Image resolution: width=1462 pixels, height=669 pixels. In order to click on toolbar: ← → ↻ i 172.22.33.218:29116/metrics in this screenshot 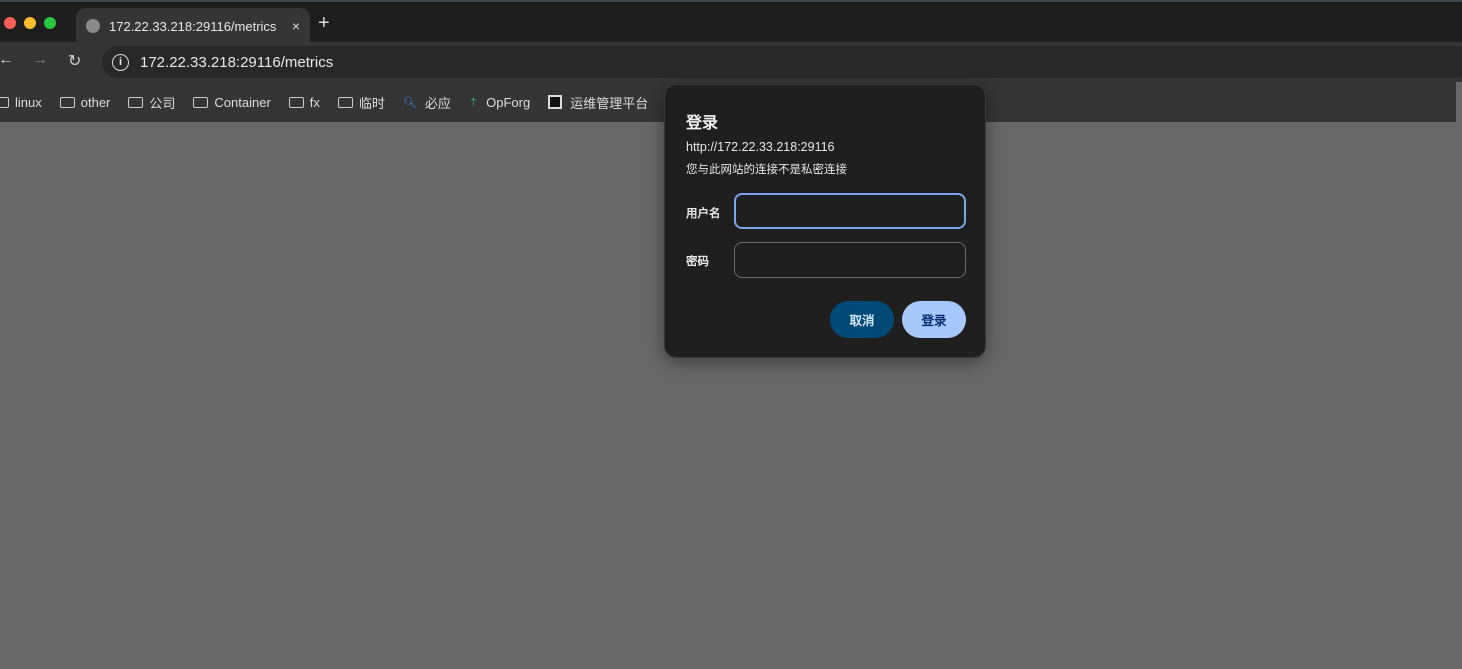, I will do `click(731, 62)`.